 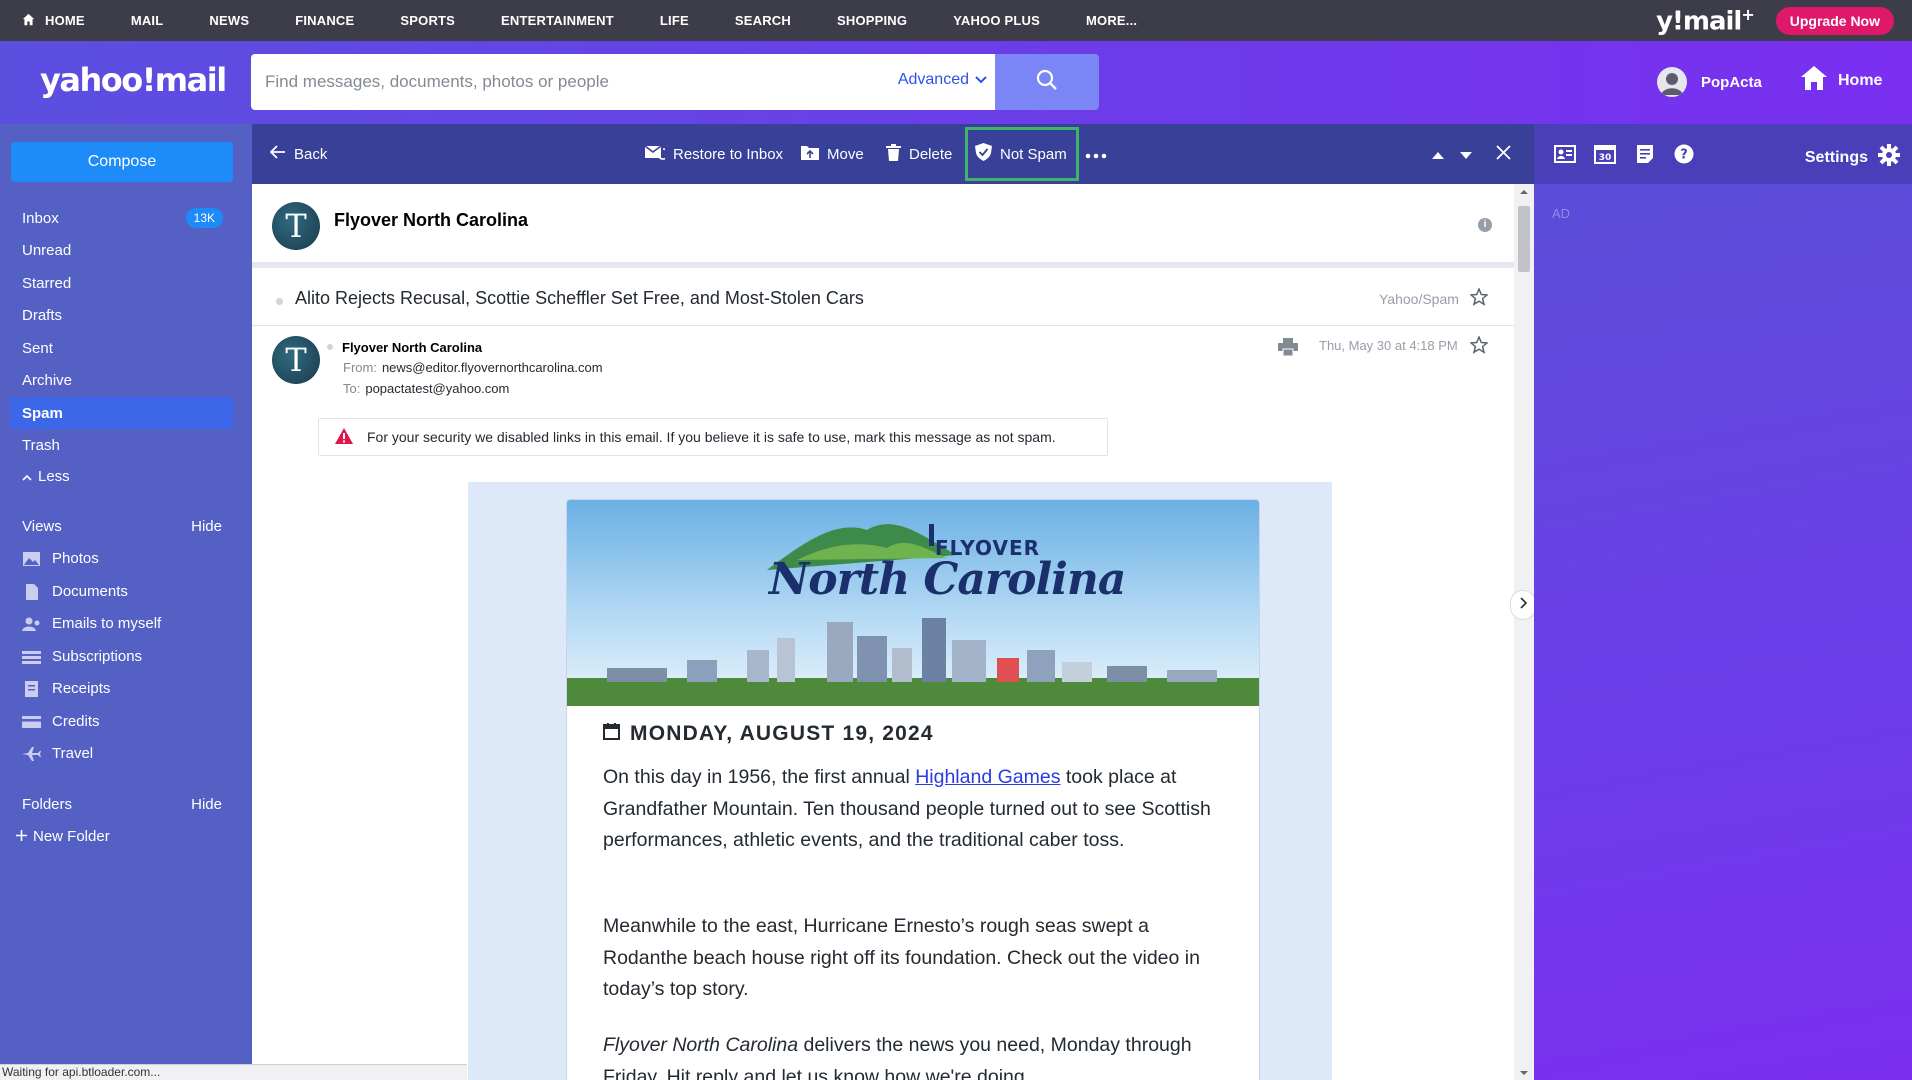 What do you see at coordinates (1419, 299) in the screenshot?
I see `folder-path: Yahoo/Spam` at bounding box center [1419, 299].